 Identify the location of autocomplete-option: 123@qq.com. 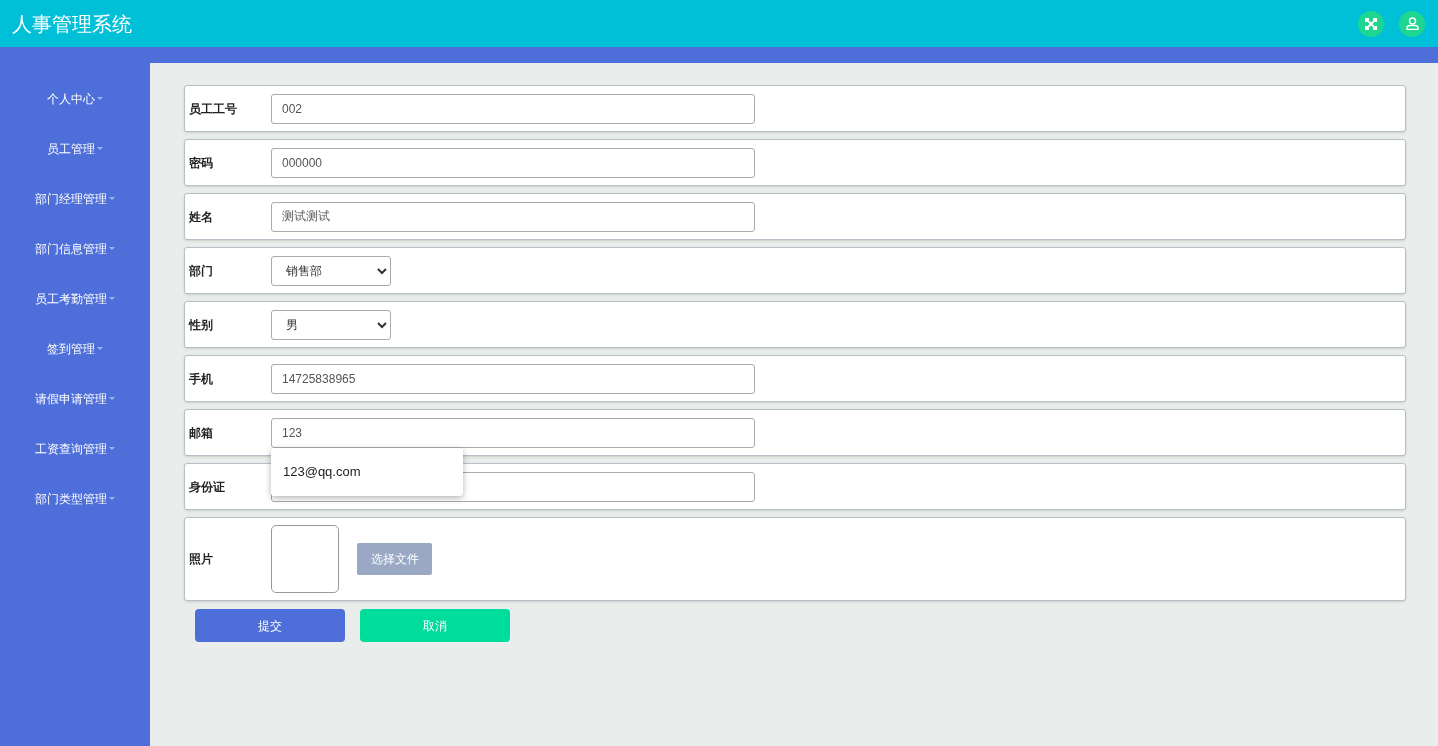
(367, 472).